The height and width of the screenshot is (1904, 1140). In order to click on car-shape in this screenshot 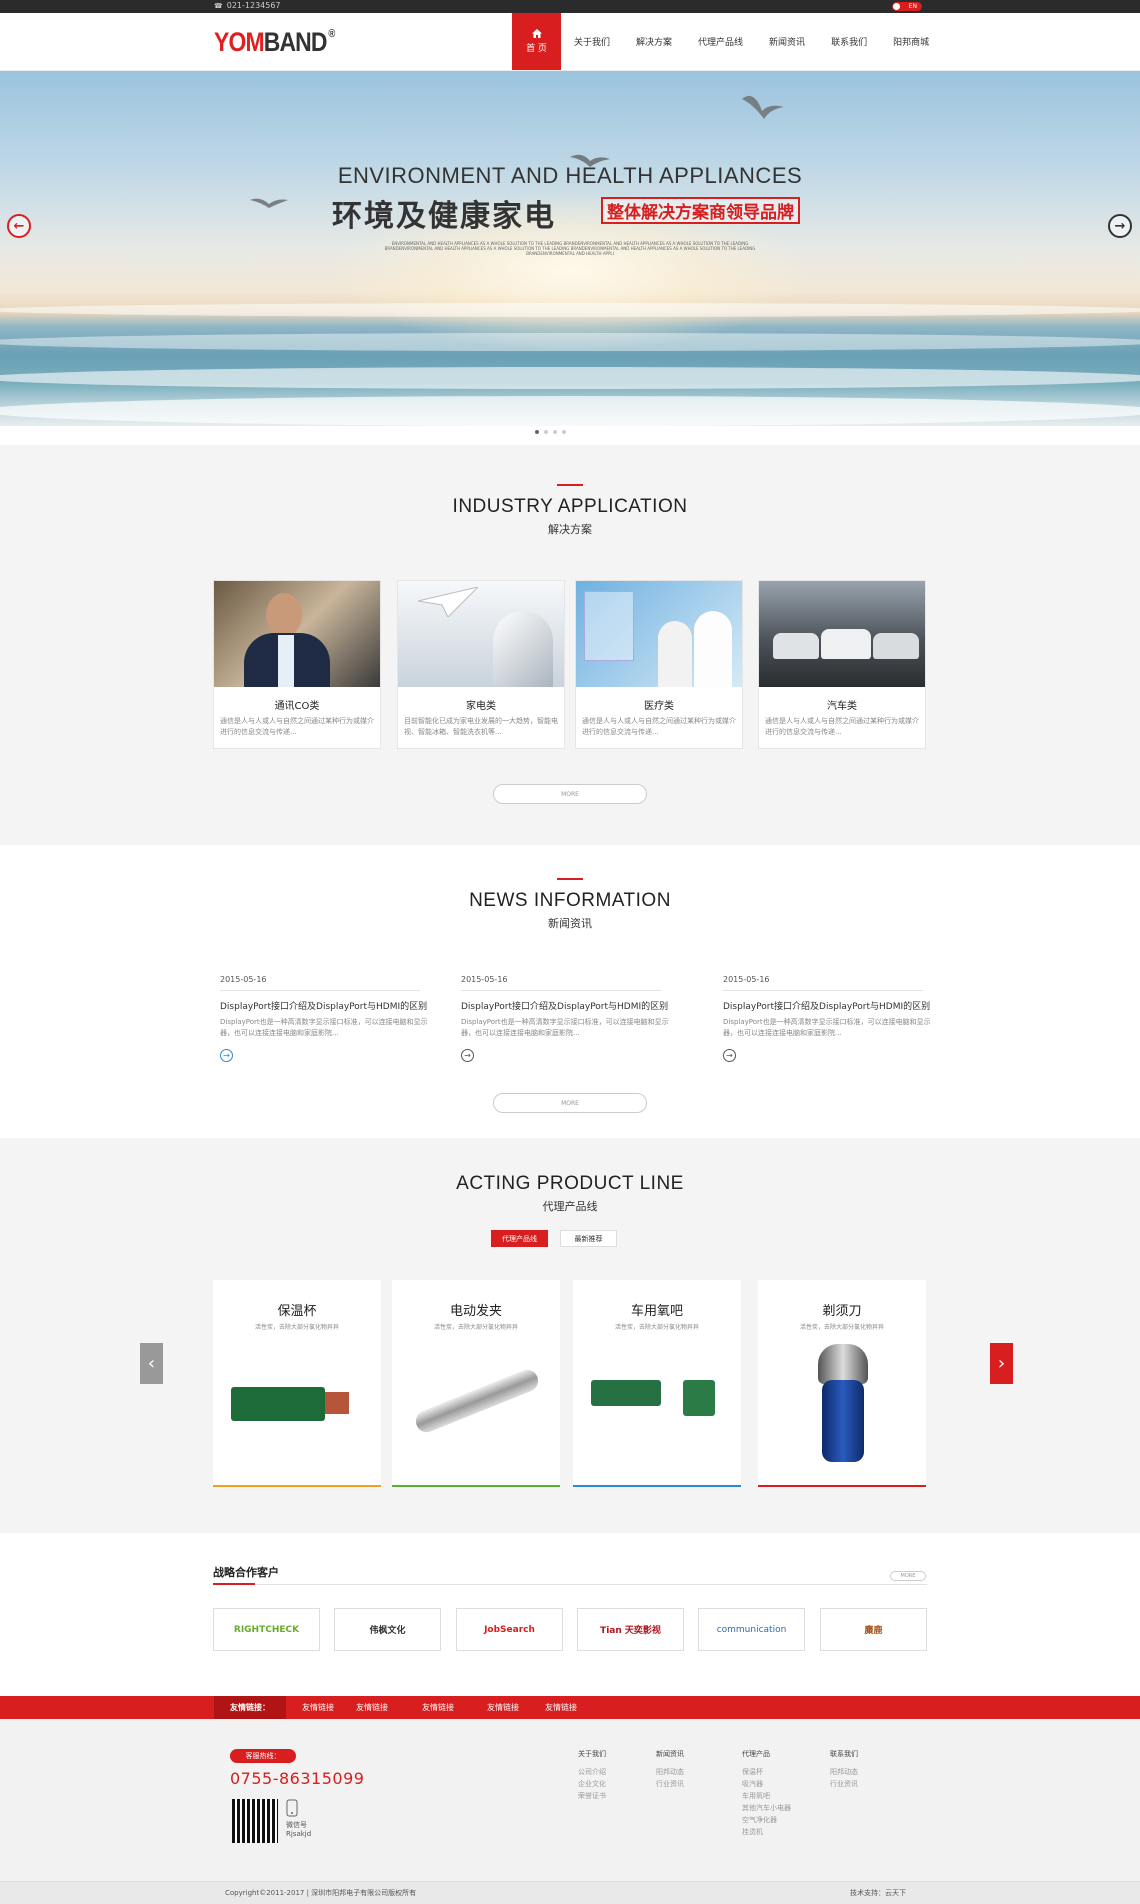, I will do `click(796, 646)`.